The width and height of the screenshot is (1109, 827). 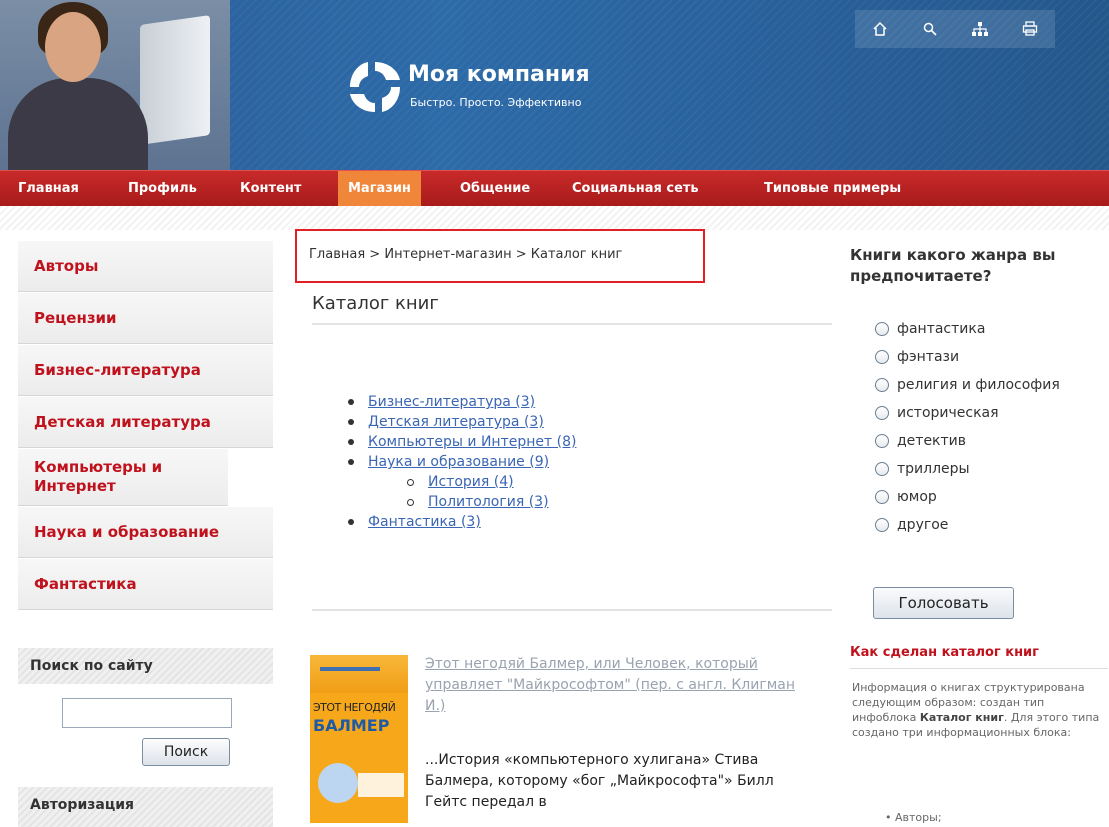 I want to click on cover-title-line2: БАЛМЕР, so click(x=351, y=725).